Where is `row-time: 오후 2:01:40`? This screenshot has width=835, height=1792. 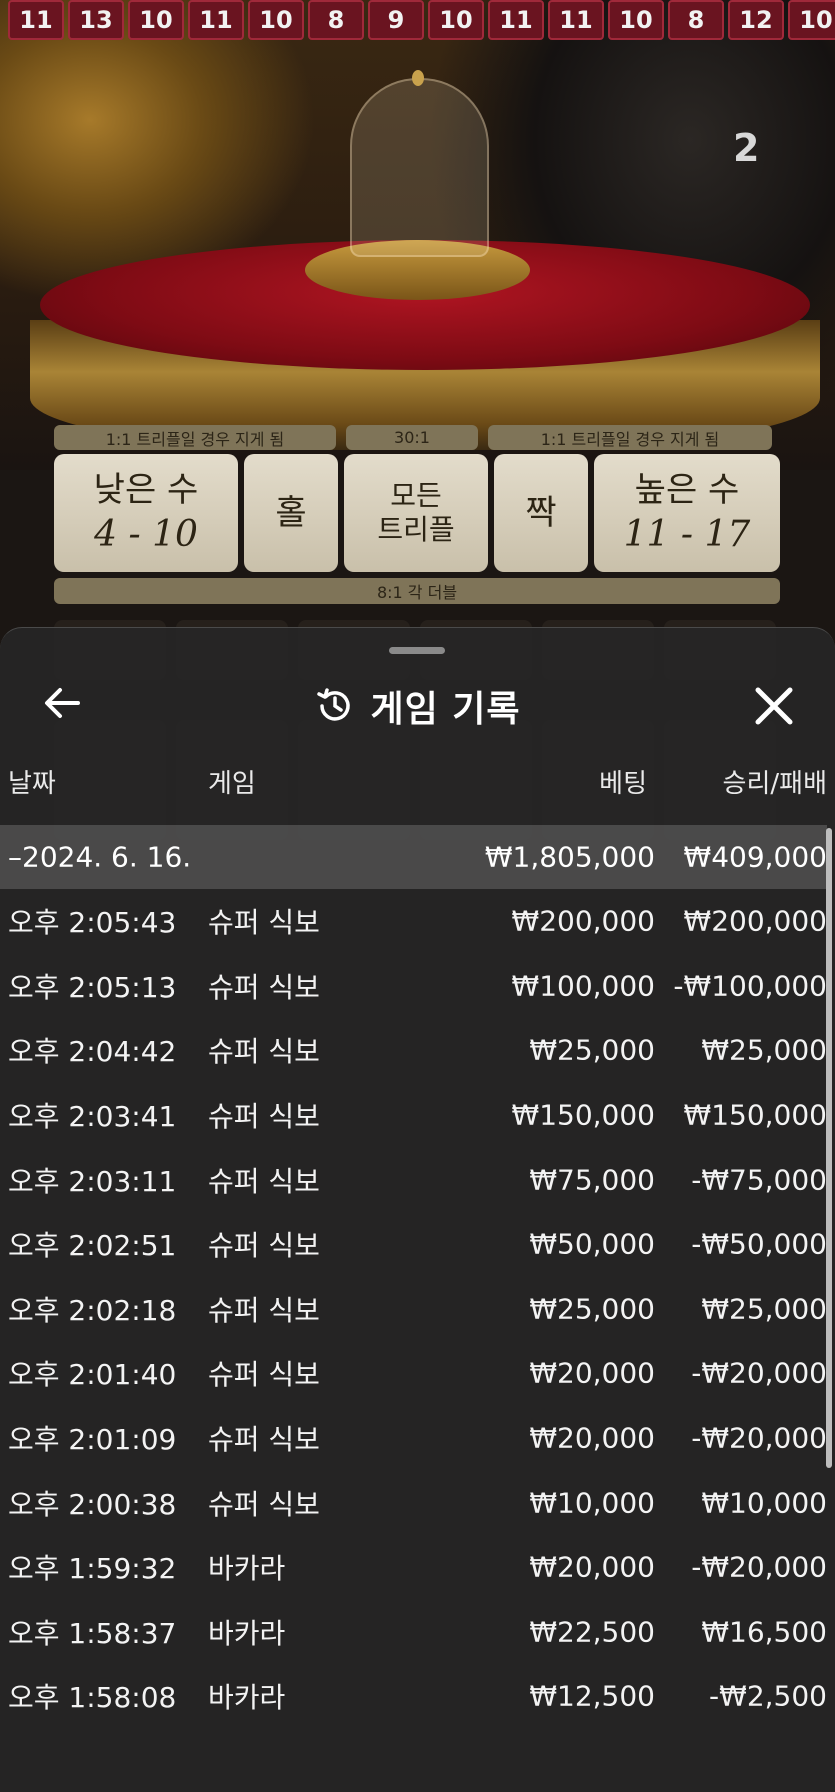
row-time: 오후 2:01:40 is located at coordinates (92, 1375).